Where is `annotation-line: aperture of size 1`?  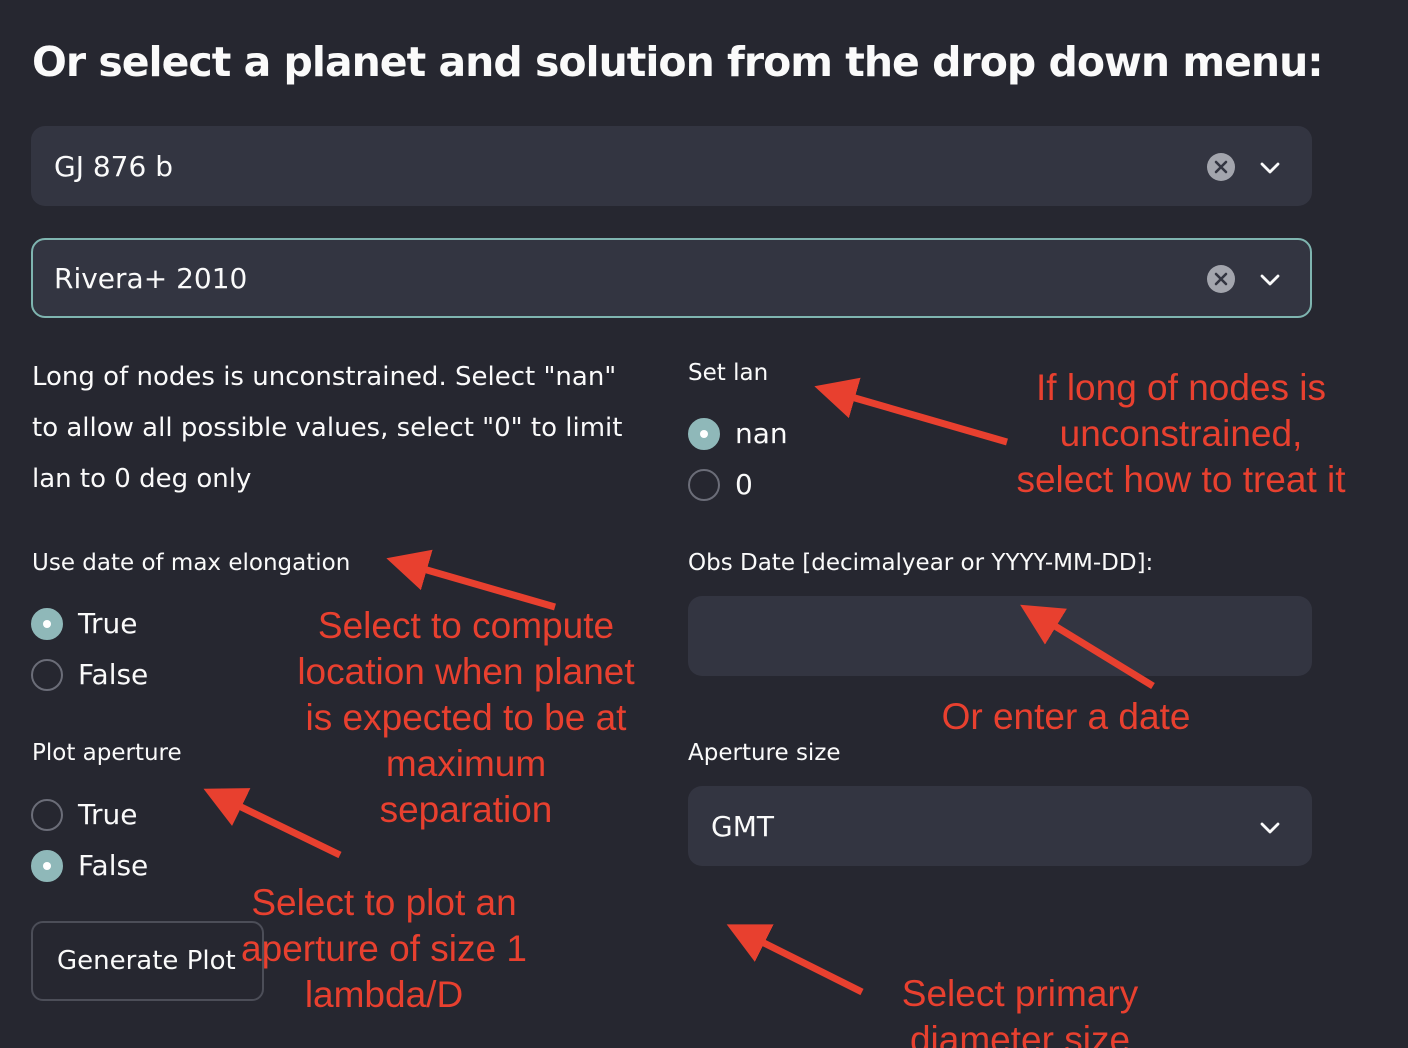
annotation-line: aperture of size 1 is located at coordinates (384, 948).